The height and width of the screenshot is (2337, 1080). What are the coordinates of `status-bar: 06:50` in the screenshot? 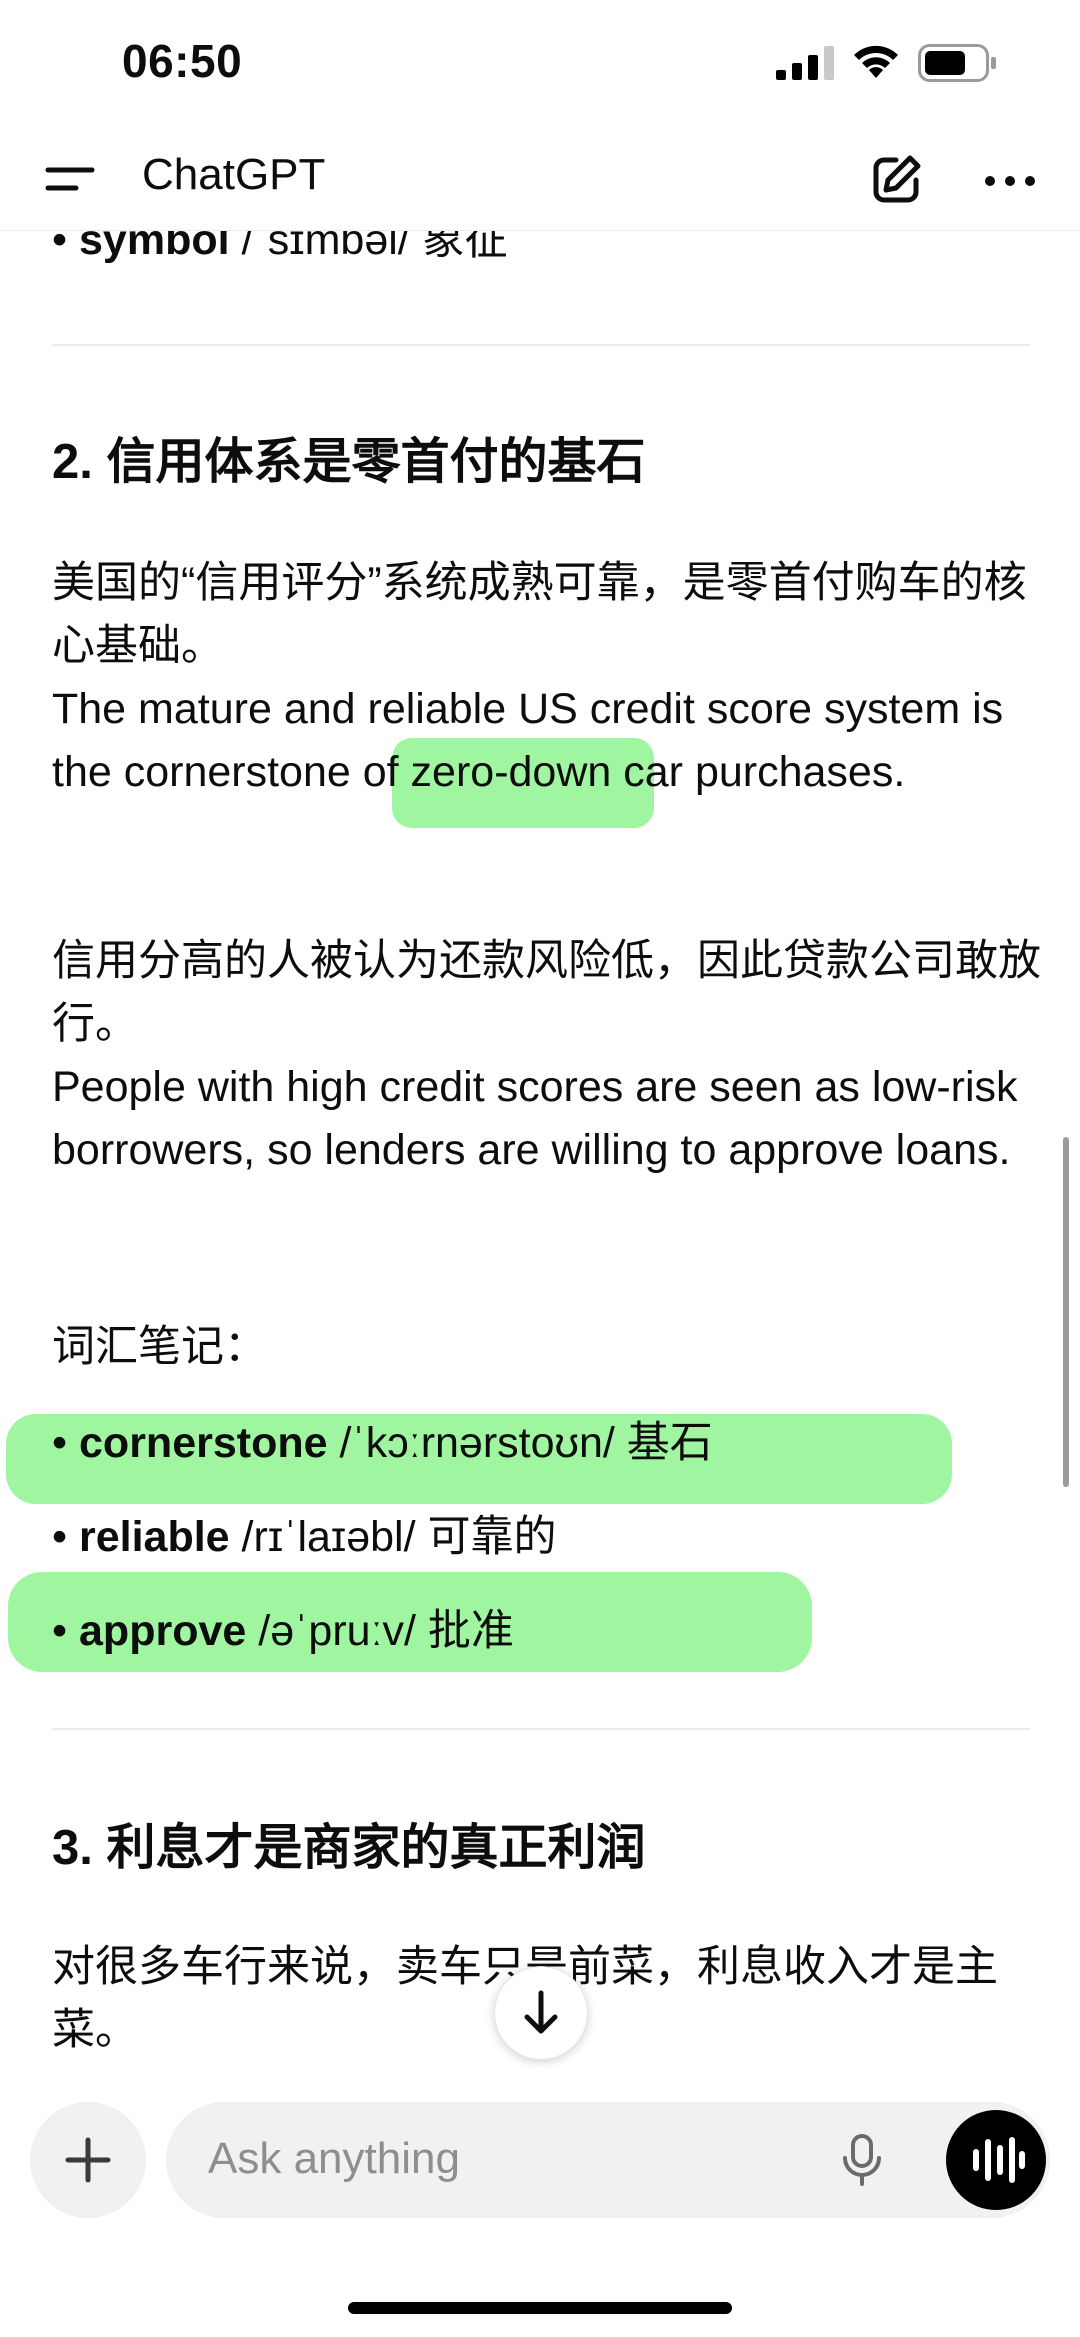 It's located at (540, 65).